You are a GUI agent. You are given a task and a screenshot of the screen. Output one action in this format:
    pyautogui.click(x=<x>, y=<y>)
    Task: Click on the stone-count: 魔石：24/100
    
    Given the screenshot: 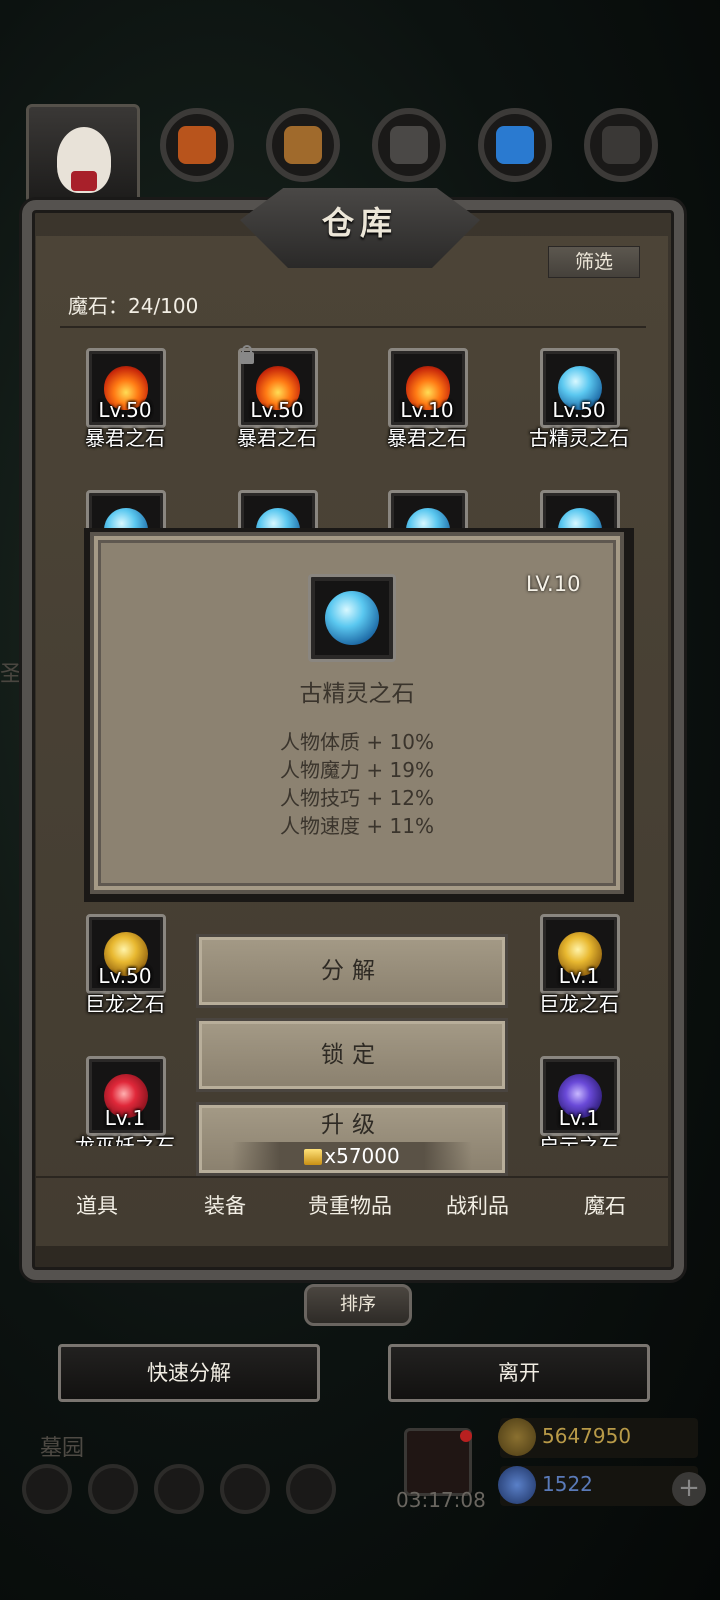 What is the action you would take?
    pyautogui.click(x=133, y=306)
    